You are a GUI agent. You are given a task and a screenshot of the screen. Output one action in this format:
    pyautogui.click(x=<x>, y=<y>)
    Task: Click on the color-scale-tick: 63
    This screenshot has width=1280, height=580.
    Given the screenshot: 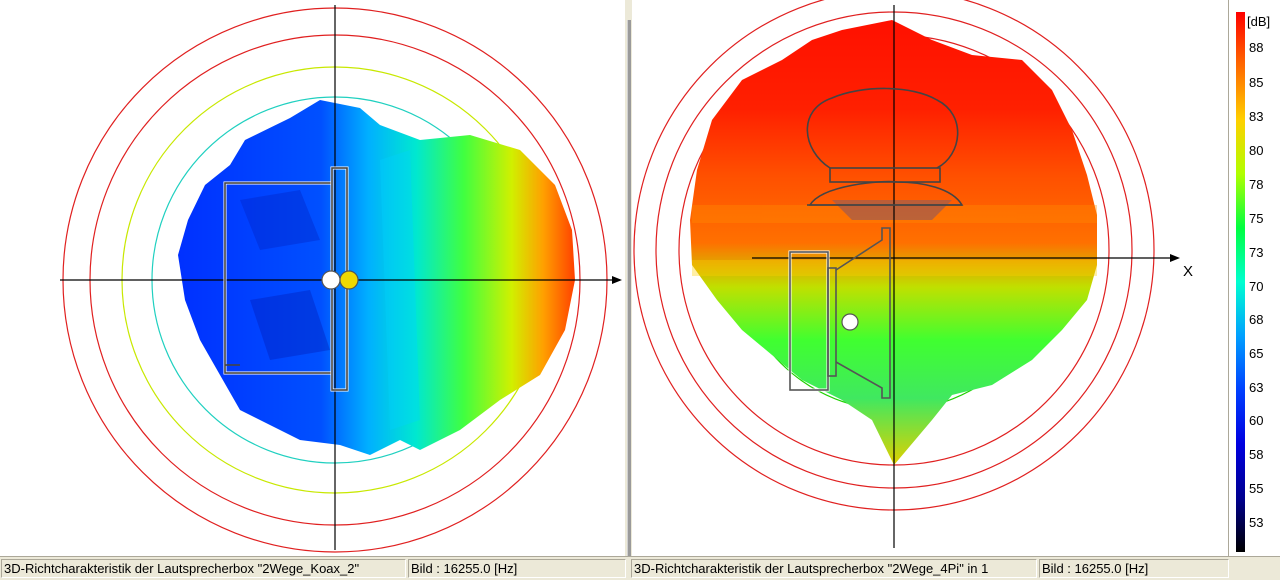 What is the action you would take?
    pyautogui.click(x=1256, y=387)
    